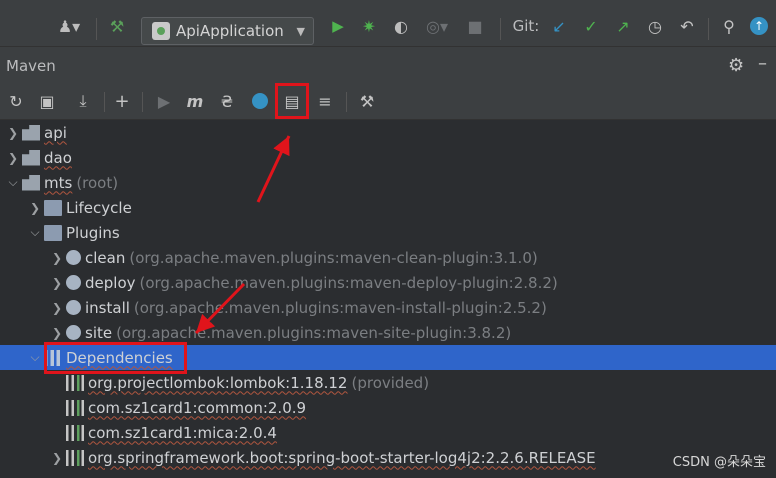 This screenshot has height=478, width=776. What do you see at coordinates (300, 31) in the screenshot?
I see `chevron-down-icon: ▼` at bounding box center [300, 31].